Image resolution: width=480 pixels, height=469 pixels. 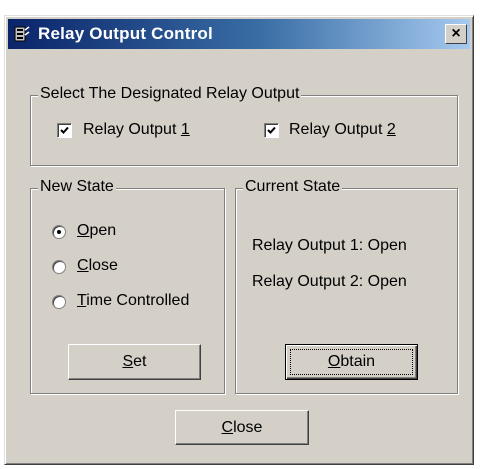 I want to click on relay-select-legend: Select The Designated Relay Output, so click(x=170, y=94).